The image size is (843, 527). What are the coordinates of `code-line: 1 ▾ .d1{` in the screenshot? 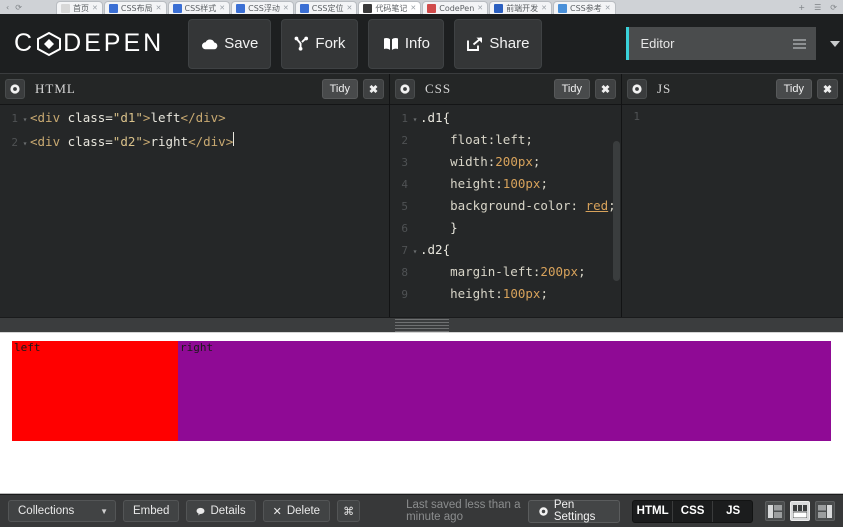 It's located at (505, 121).